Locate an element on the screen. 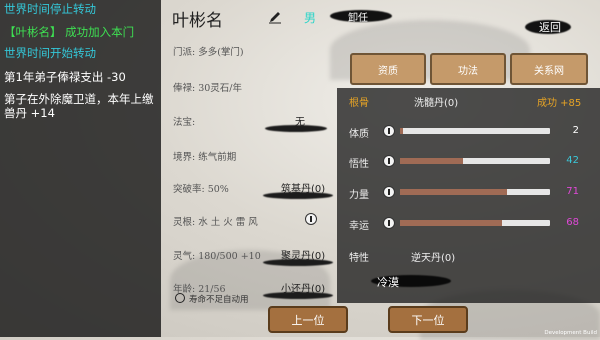 This screenshot has height=340, width=600. stat-label: 力量 is located at coordinates (359, 195).